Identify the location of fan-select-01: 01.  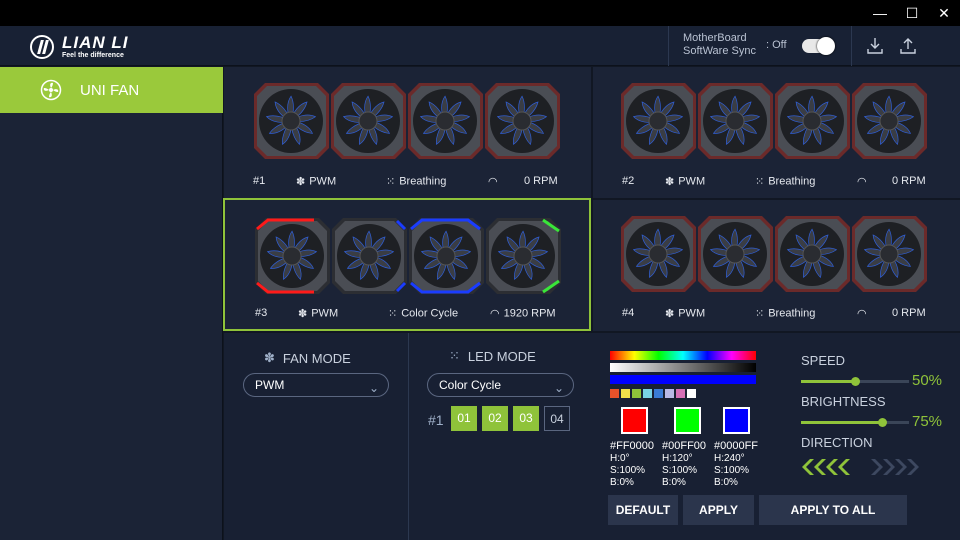
(464, 418).